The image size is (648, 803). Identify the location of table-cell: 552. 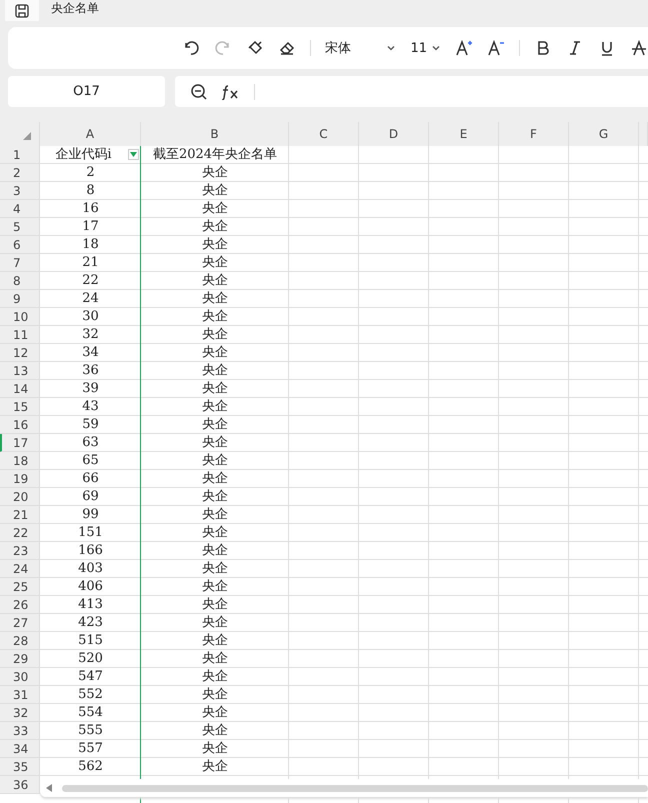
(90, 695).